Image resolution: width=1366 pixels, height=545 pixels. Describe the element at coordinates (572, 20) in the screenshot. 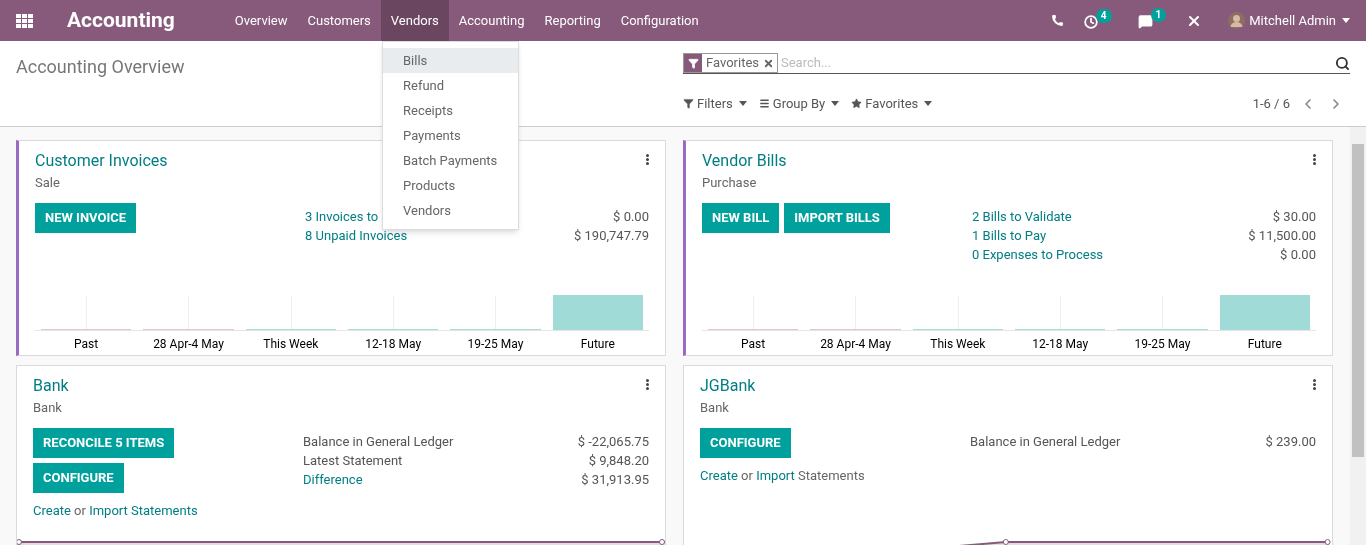

I see `nav-menu-item: Reporting` at that location.